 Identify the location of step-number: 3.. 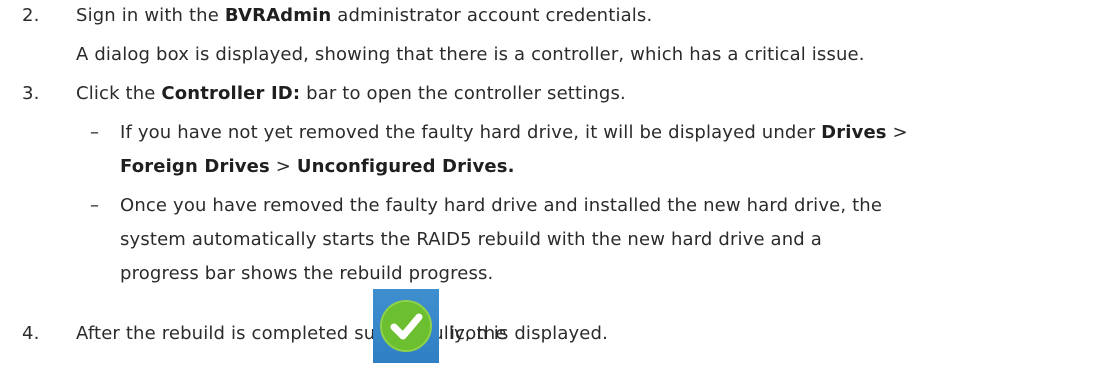
(31, 93).